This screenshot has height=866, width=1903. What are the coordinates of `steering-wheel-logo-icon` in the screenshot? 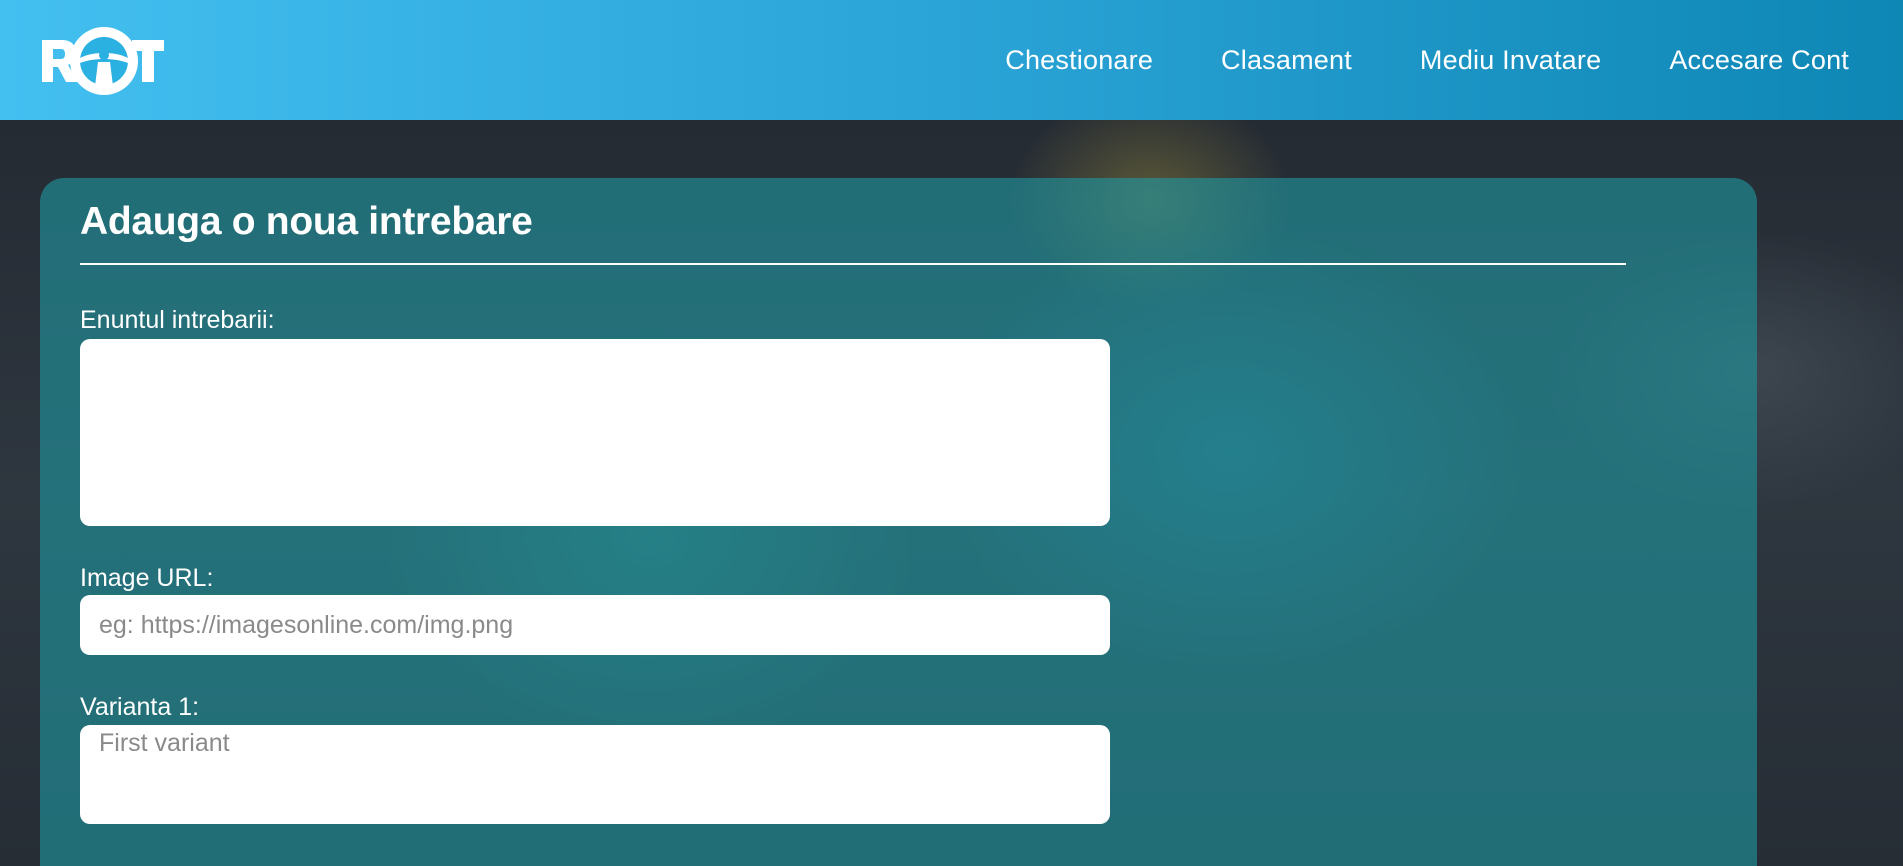 It's located at (103, 61).